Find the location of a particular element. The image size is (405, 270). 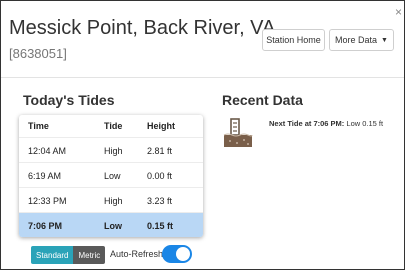

auto-refresh-label: Auto-Refresh: is located at coordinates (138, 254).